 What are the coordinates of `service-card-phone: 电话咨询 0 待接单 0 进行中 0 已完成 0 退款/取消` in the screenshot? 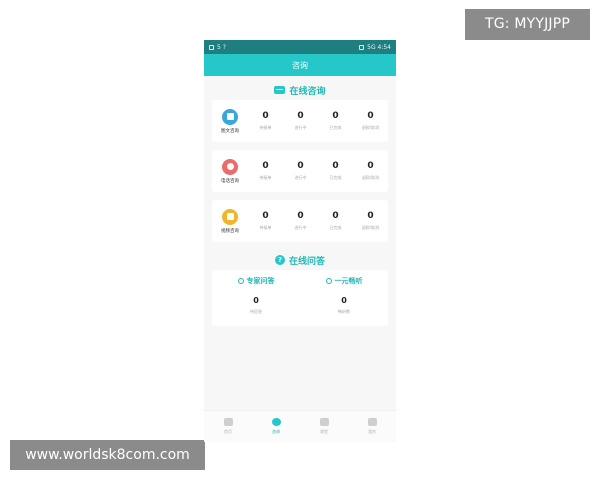 It's located at (300, 171).